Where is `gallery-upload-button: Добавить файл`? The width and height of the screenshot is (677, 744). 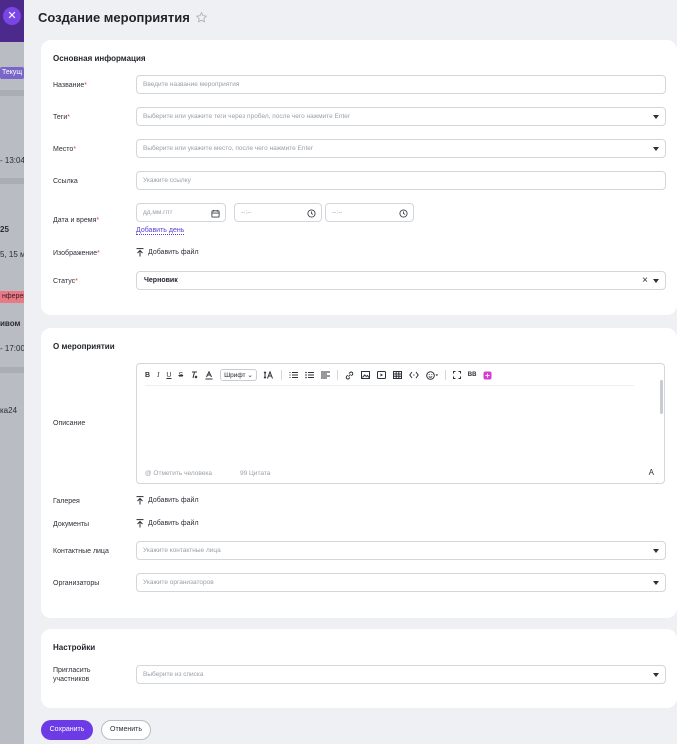
gallery-upload-button: Добавить файл is located at coordinates (167, 500).